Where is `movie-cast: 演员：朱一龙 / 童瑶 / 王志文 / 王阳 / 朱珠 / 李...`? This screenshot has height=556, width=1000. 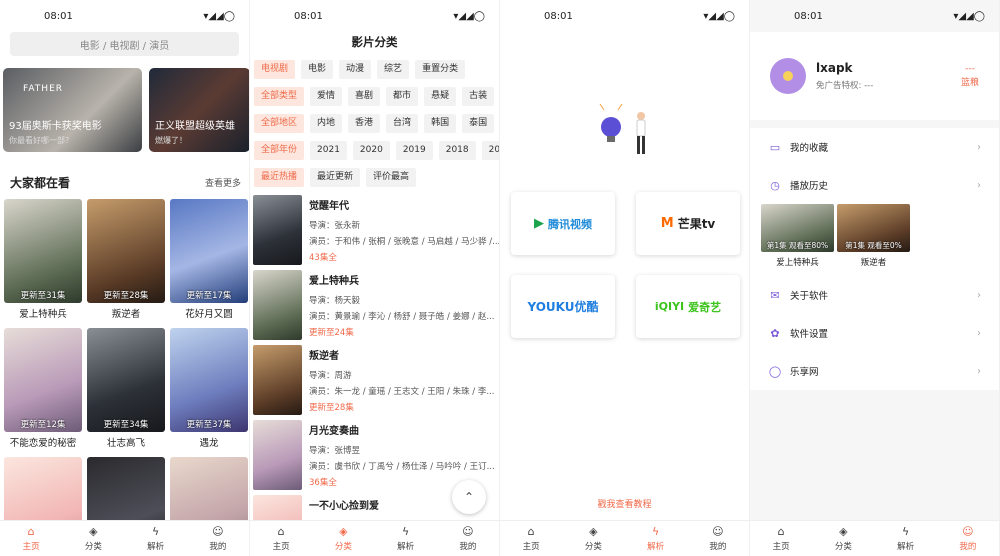 movie-cast: 演员：朱一龙 / 童瑶 / 王志文 / 王阳 / 朱珠 / 李... is located at coordinates (402, 392).